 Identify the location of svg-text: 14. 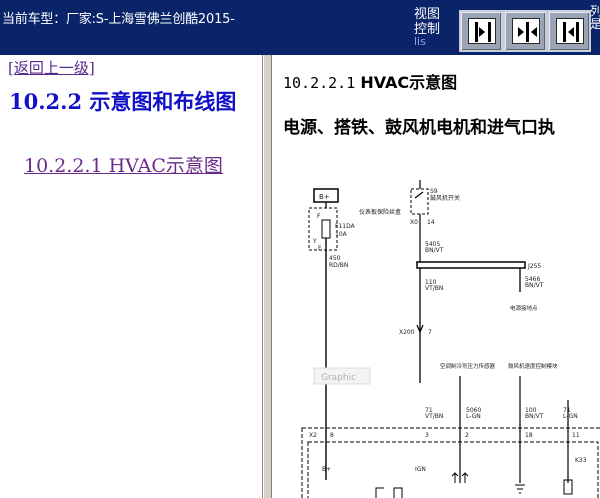
(431, 222).